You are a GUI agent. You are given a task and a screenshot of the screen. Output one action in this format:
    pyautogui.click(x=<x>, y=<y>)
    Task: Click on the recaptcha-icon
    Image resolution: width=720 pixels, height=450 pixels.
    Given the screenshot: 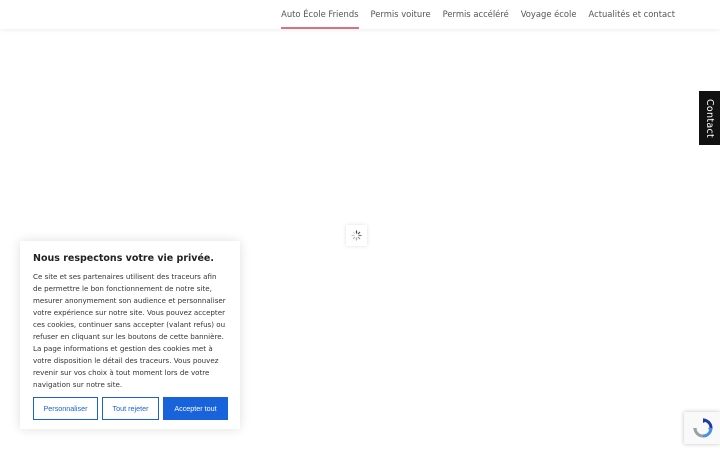 What is the action you would take?
    pyautogui.click(x=703, y=428)
    